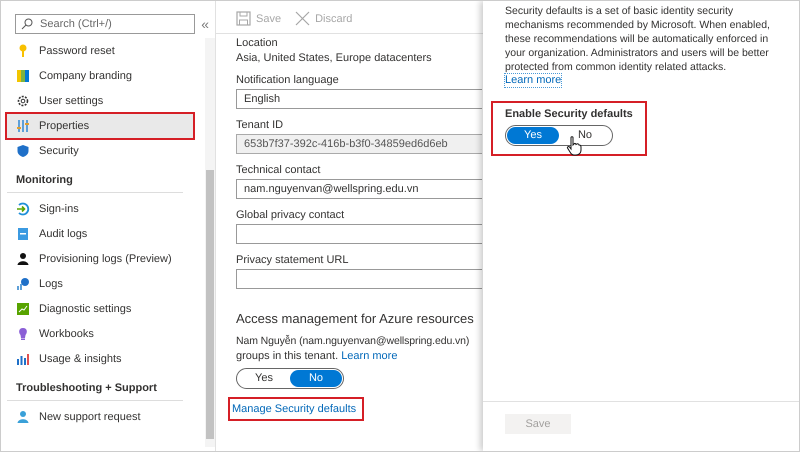 This screenshot has width=800, height=452. Describe the element at coordinates (260, 125) in the screenshot. I see `field-label: Tenant ID` at that location.